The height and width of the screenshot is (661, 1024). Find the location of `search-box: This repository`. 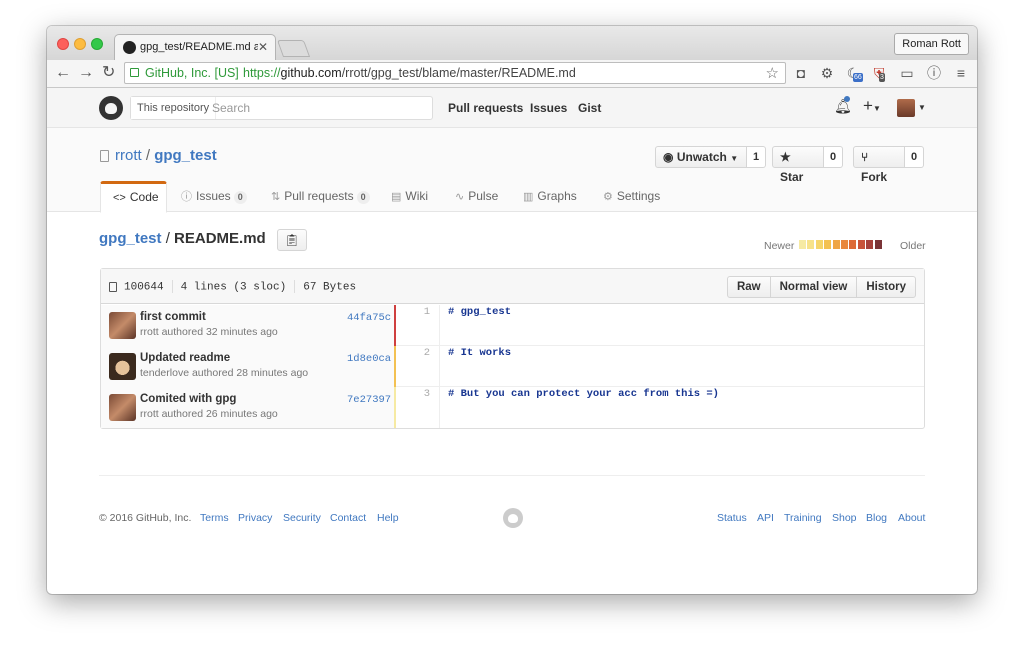

search-box: This repository is located at coordinates (281, 108).